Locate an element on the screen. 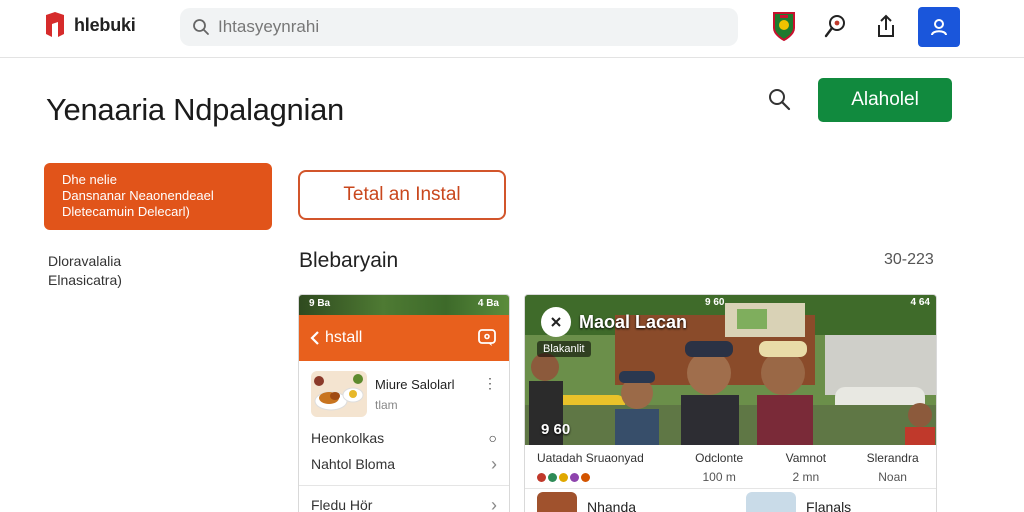 This screenshot has height=512, width=1024. side-note: Dloravalalia Elnasicatra) is located at coordinates (85, 271).